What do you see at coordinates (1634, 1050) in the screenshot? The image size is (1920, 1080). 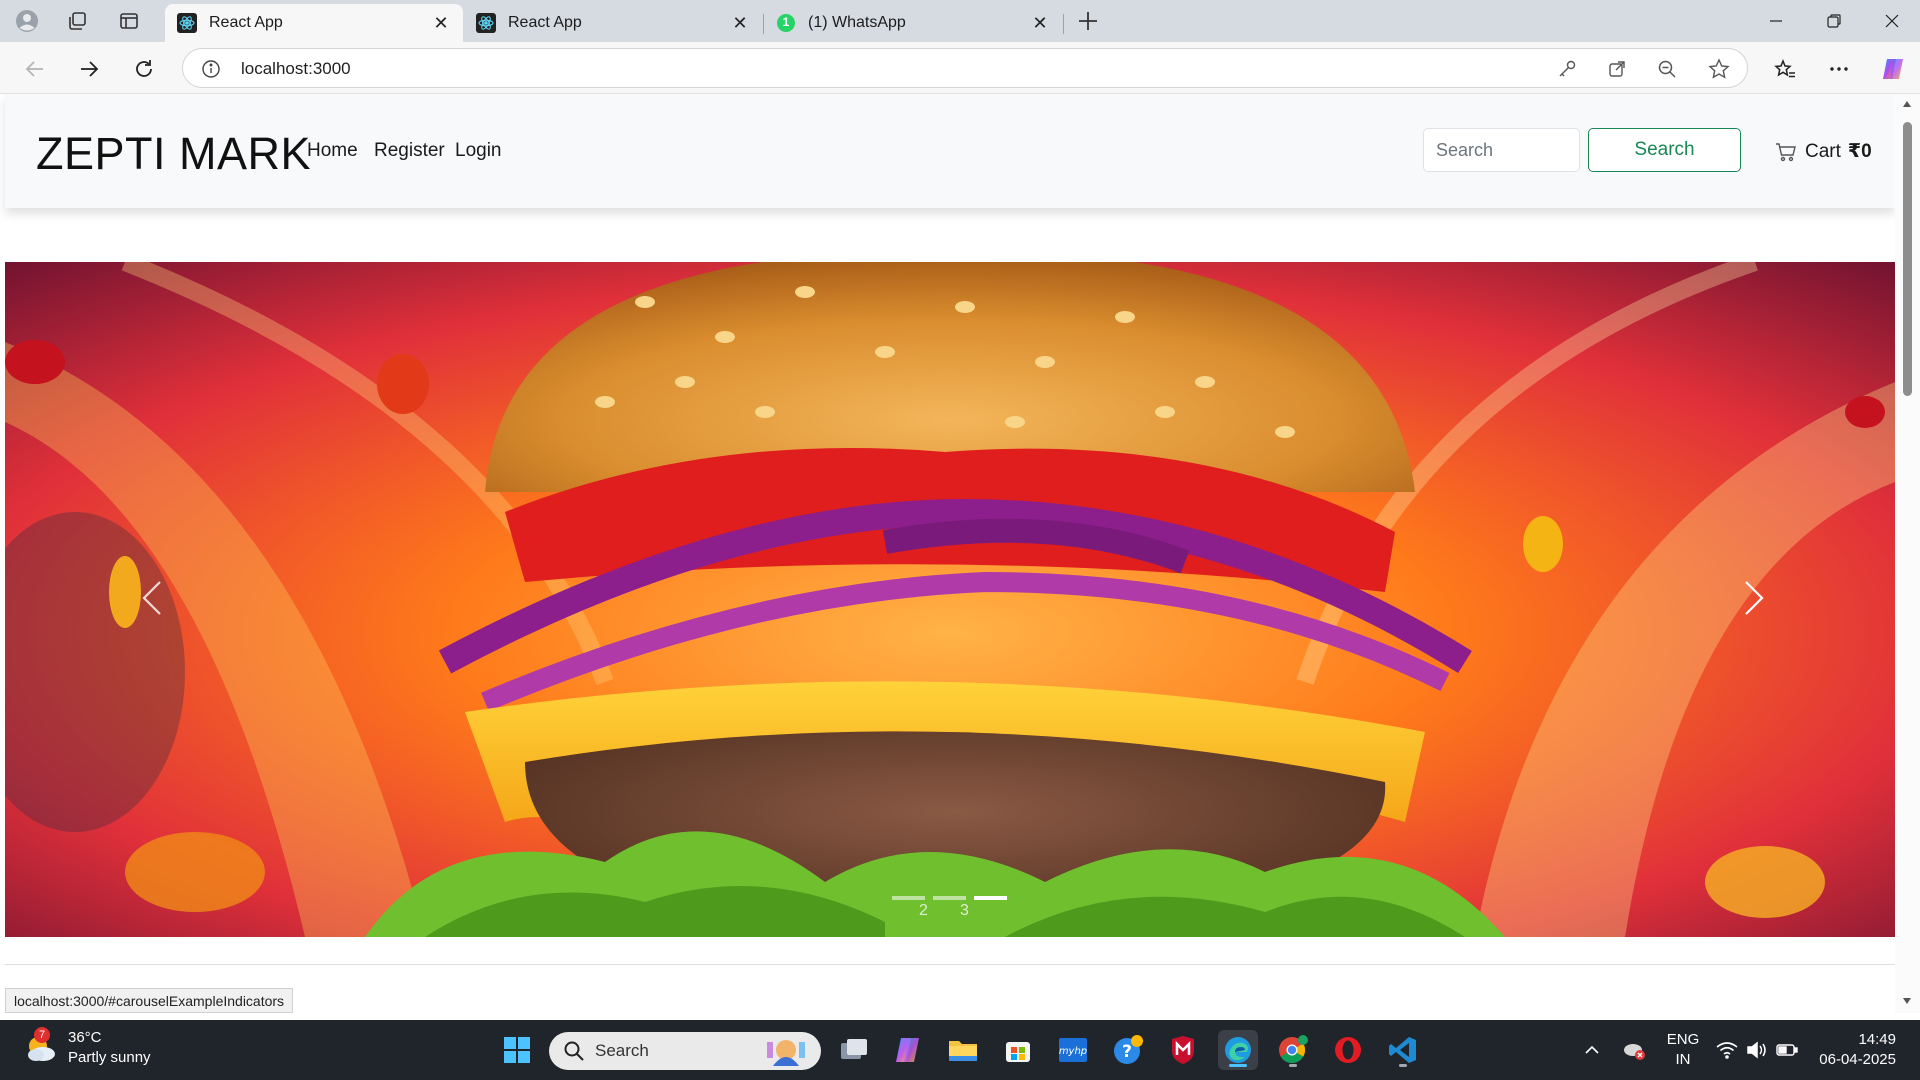 I see `onedrive-error-icon` at bounding box center [1634, 1050].